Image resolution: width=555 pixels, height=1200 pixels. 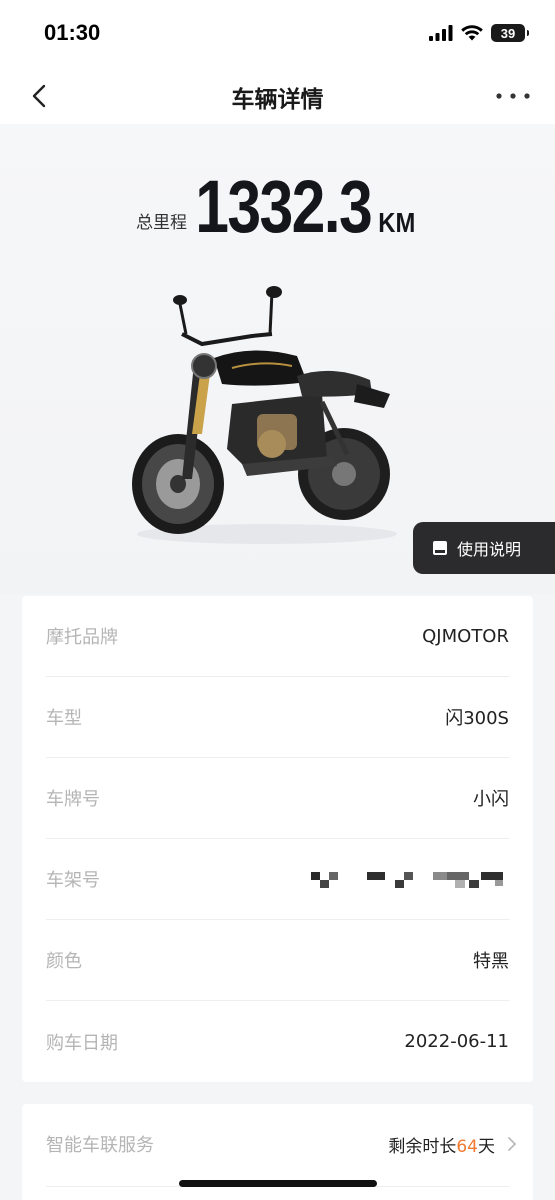 I want to click on more-button, so click(x=513, y=96).